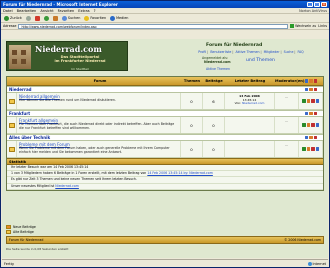 The width and height of the screenshot is (330, 268). I want to click on menu-edit: Bearbeiten, so click(27, 11).